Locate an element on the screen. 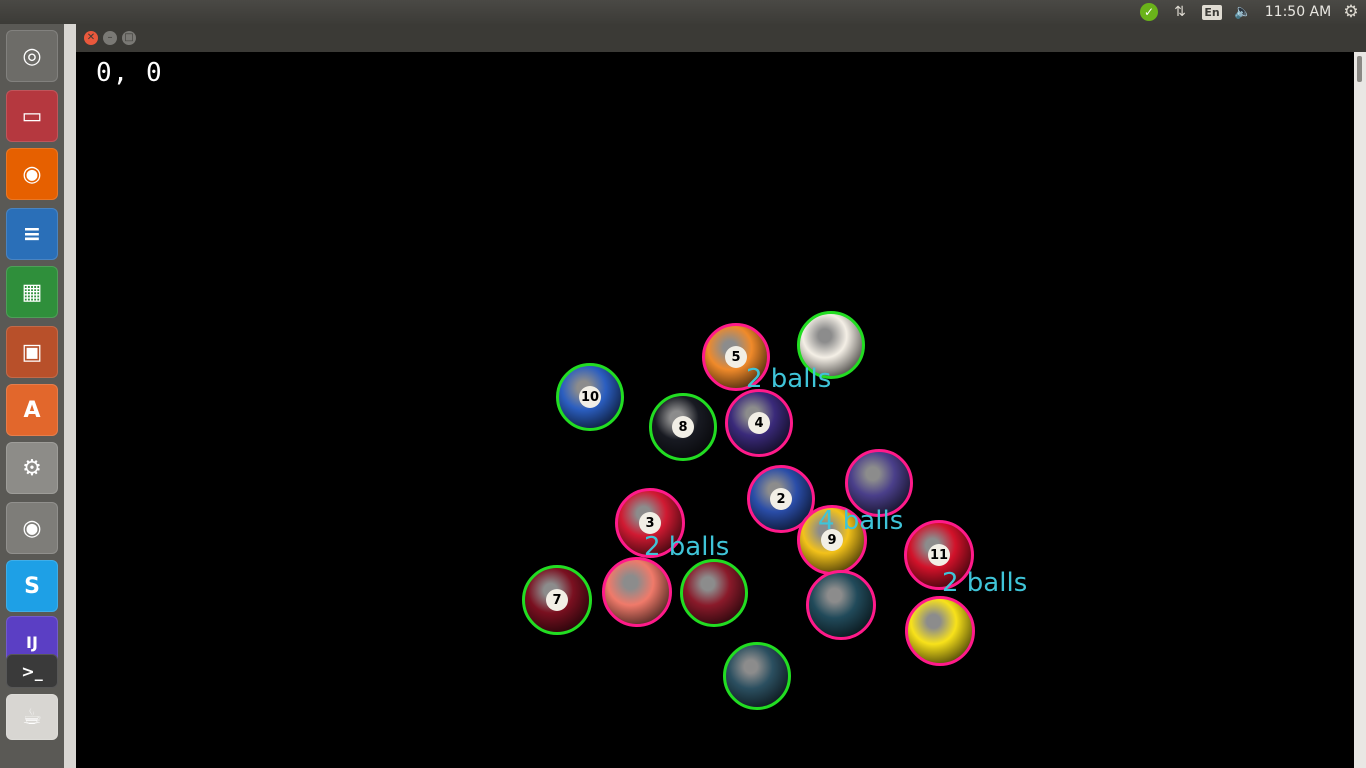 The width and height of the screenshot is (1366, 768). ball-number: 4 is located at coordinates (759, 423).